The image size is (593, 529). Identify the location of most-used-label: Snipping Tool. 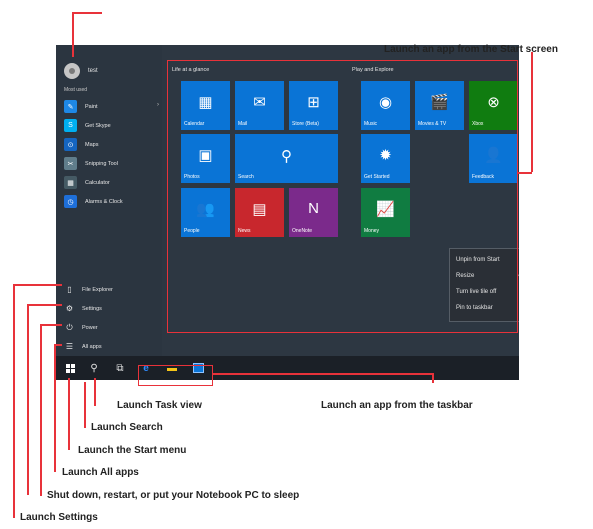
(101, 163).